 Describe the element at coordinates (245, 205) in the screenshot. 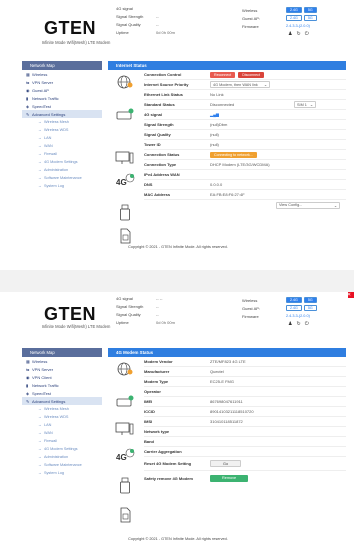

I see `row-view-config: View Config... ⌄` at that location.